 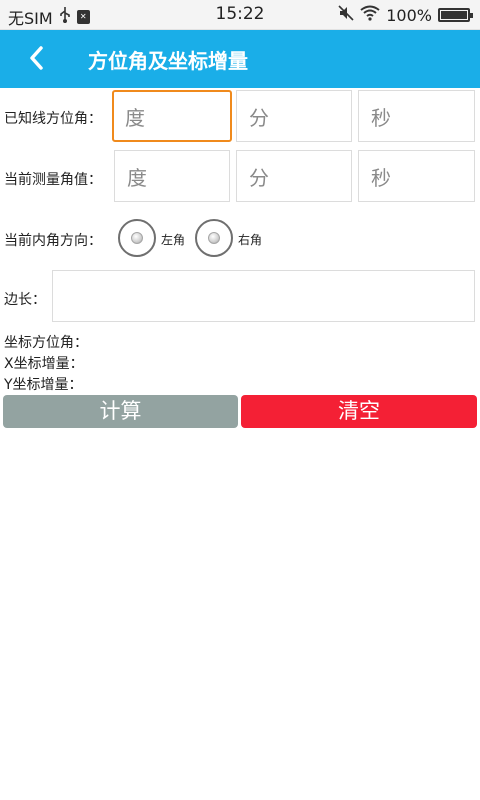 I want to click on azimuth-label: 已知线方位角：, so click(x=53, y=119).